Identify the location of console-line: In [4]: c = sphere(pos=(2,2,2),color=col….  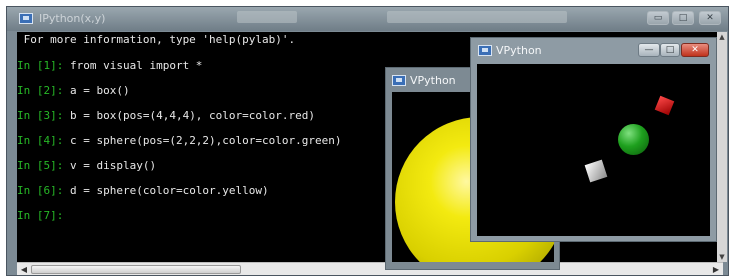
(179, 140).